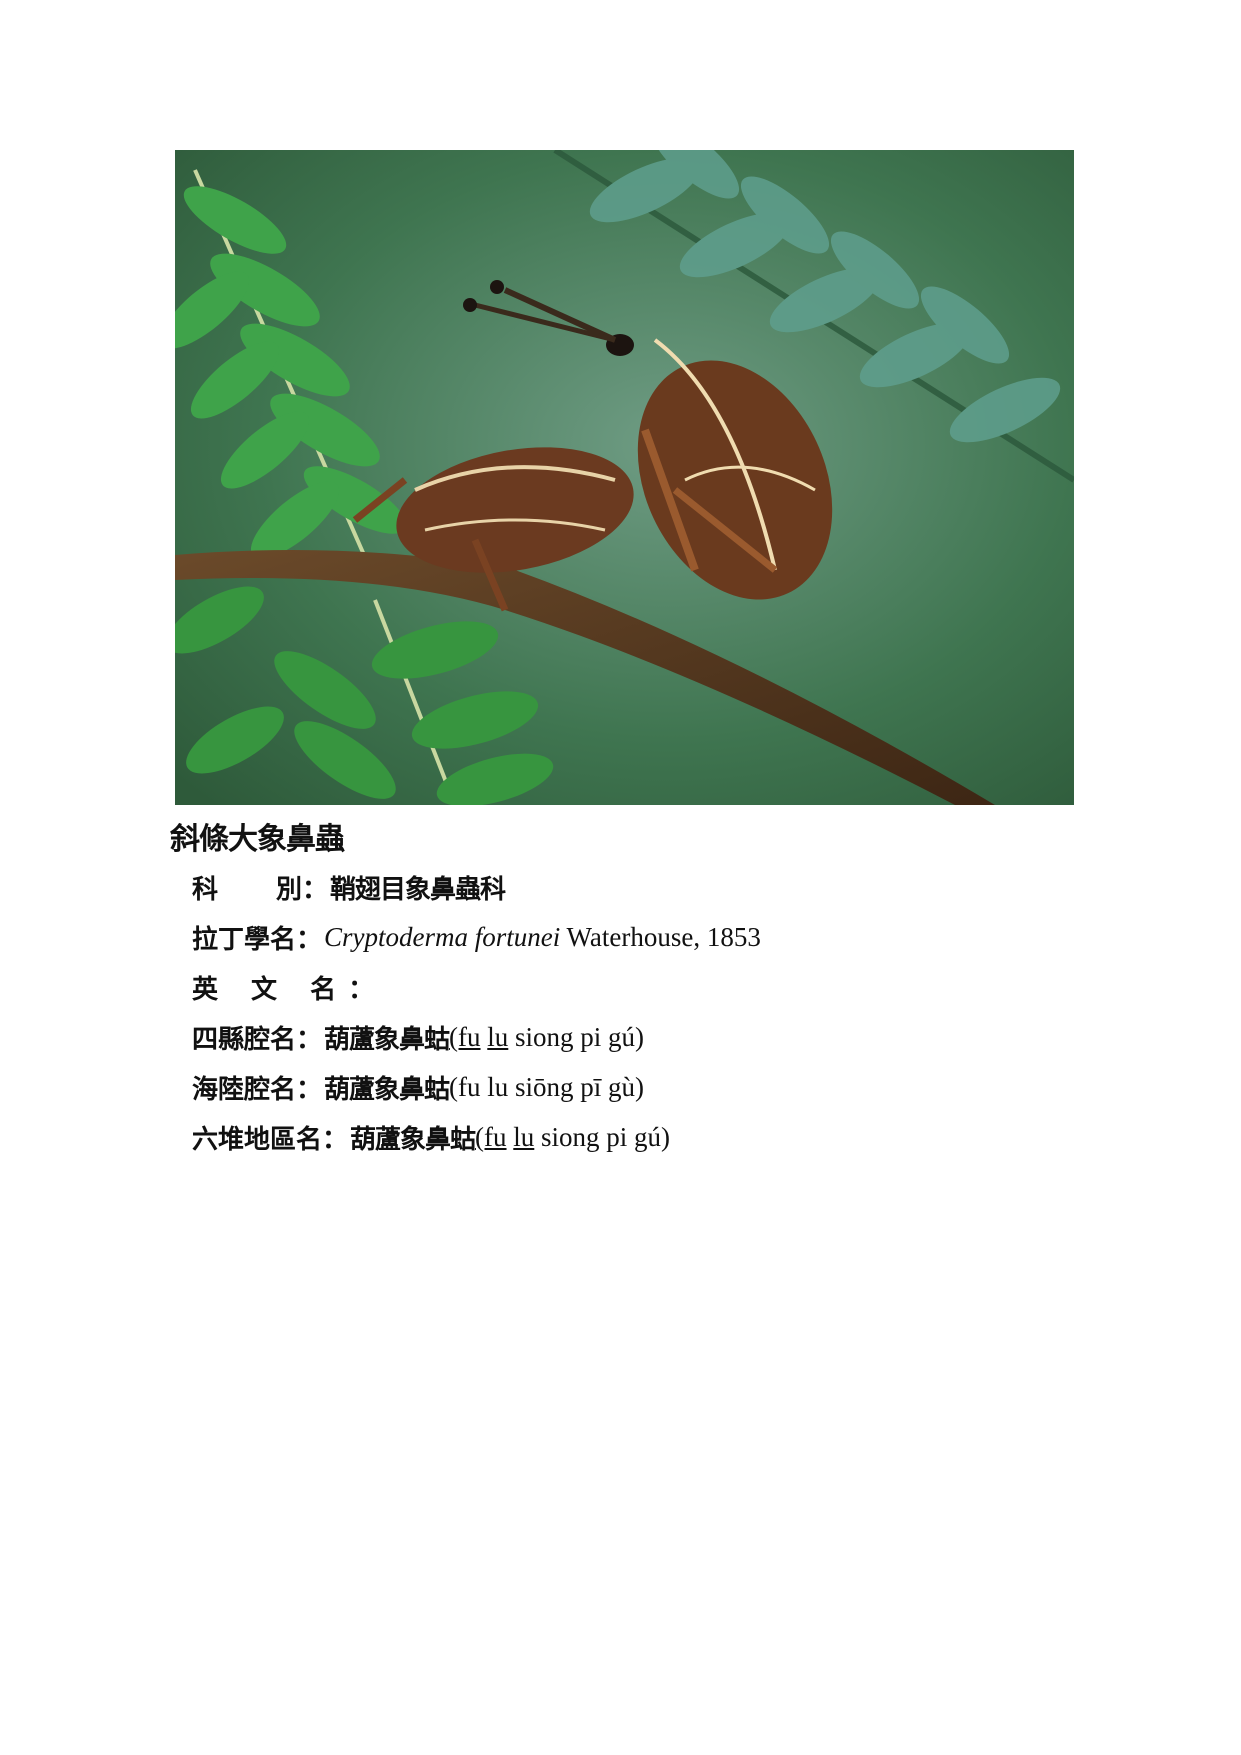 Image resolution: width=1241 pixels, height=1755 pixels. I want to click on liudui-value: 葫蘆象鼻蛄, so click(413, 1139).